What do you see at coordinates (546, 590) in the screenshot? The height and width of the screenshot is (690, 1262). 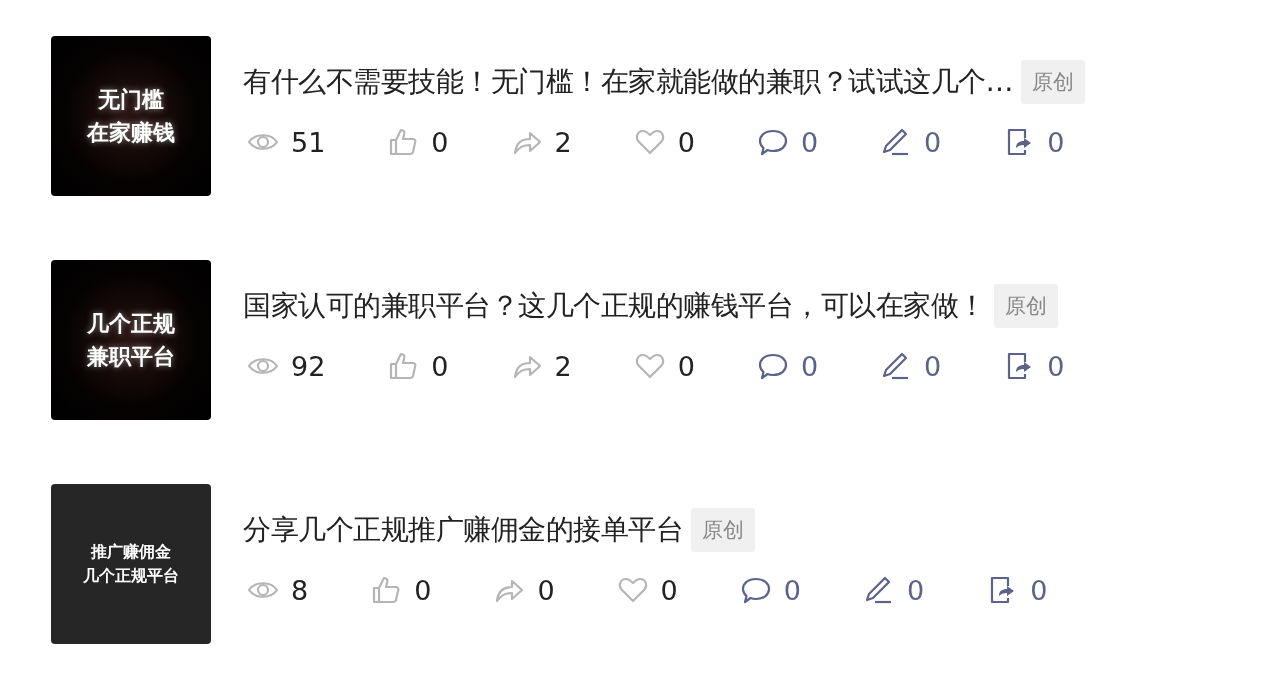 I see `shares-count: 0` at bounding box center [546, 590].